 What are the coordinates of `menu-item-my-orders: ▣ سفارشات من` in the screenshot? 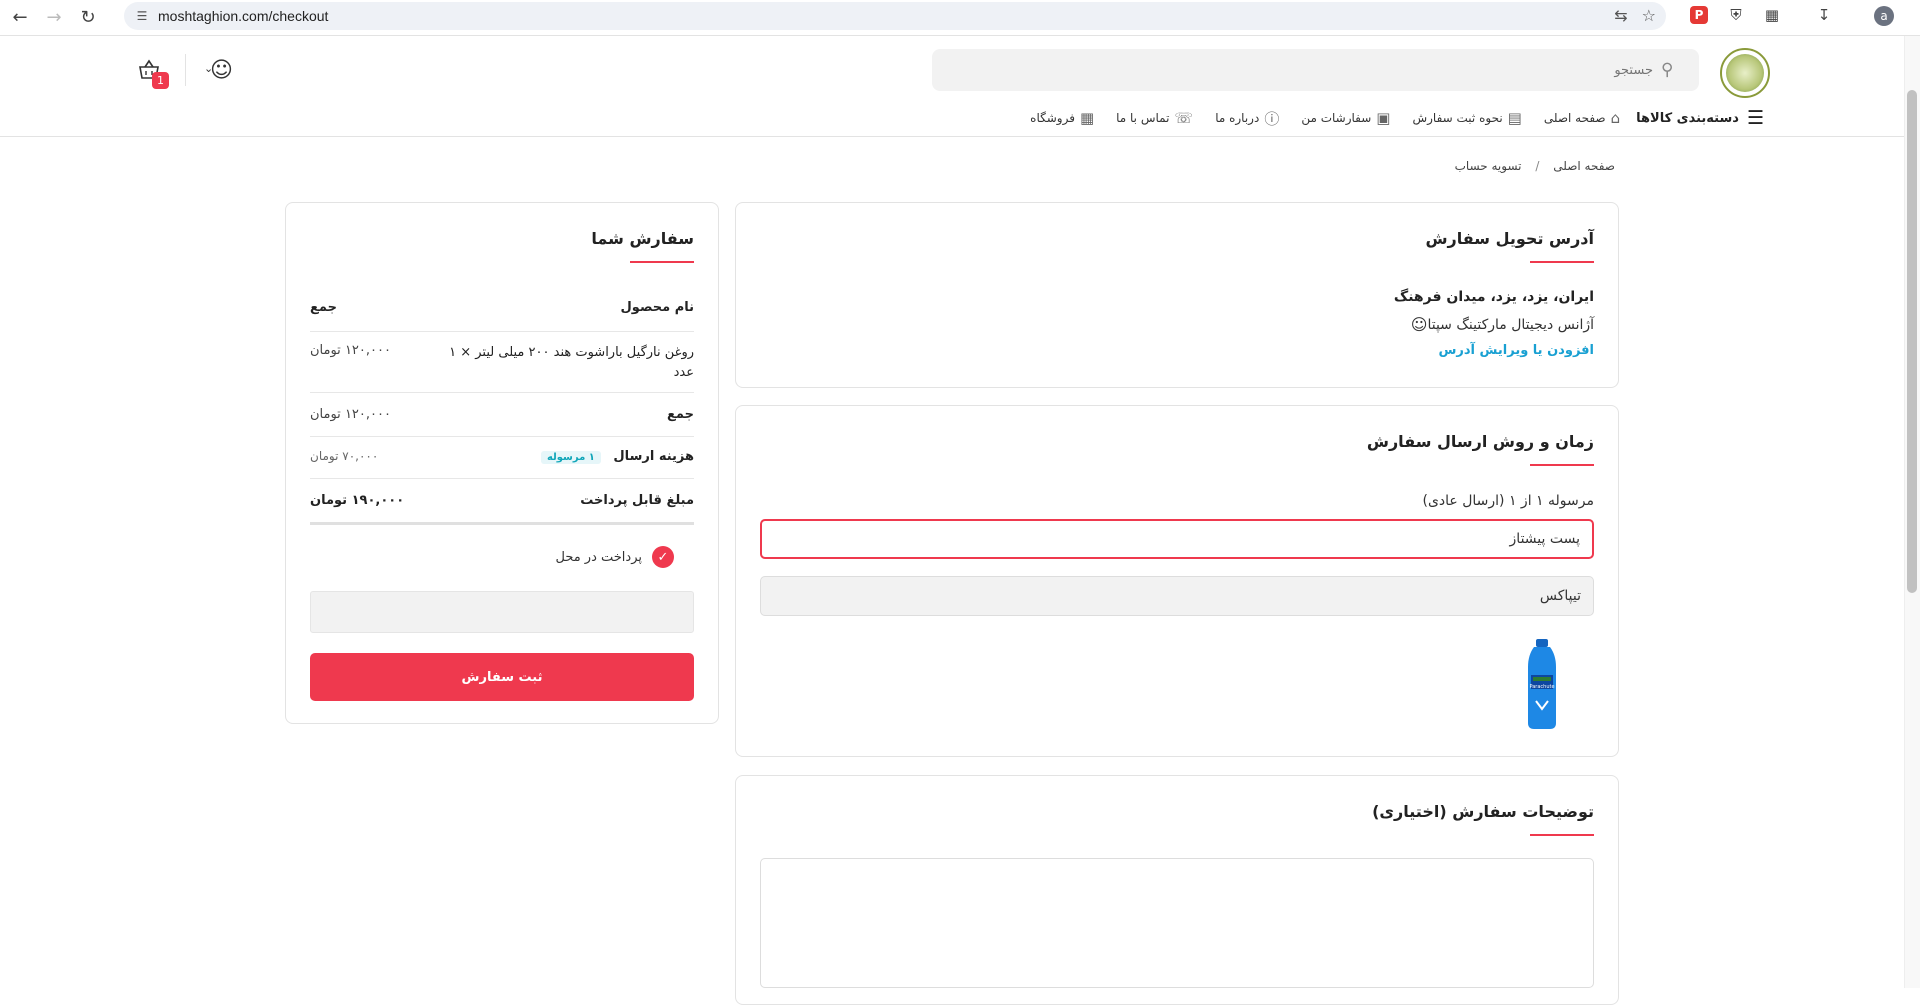 It's located at (1345, 118).